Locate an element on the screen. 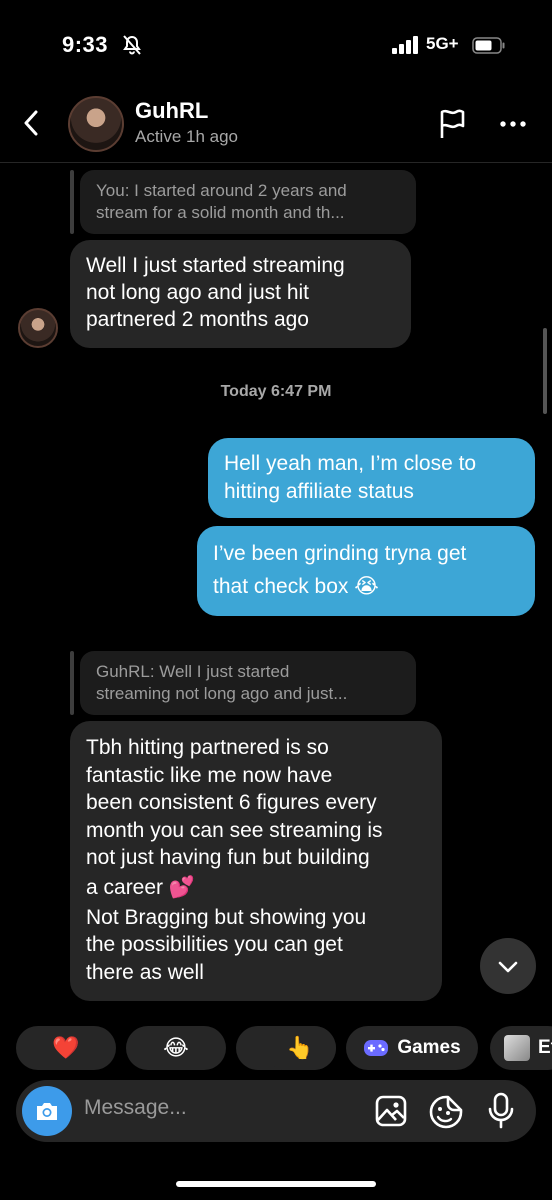  camera-button is located at coordinates (47, 1111).